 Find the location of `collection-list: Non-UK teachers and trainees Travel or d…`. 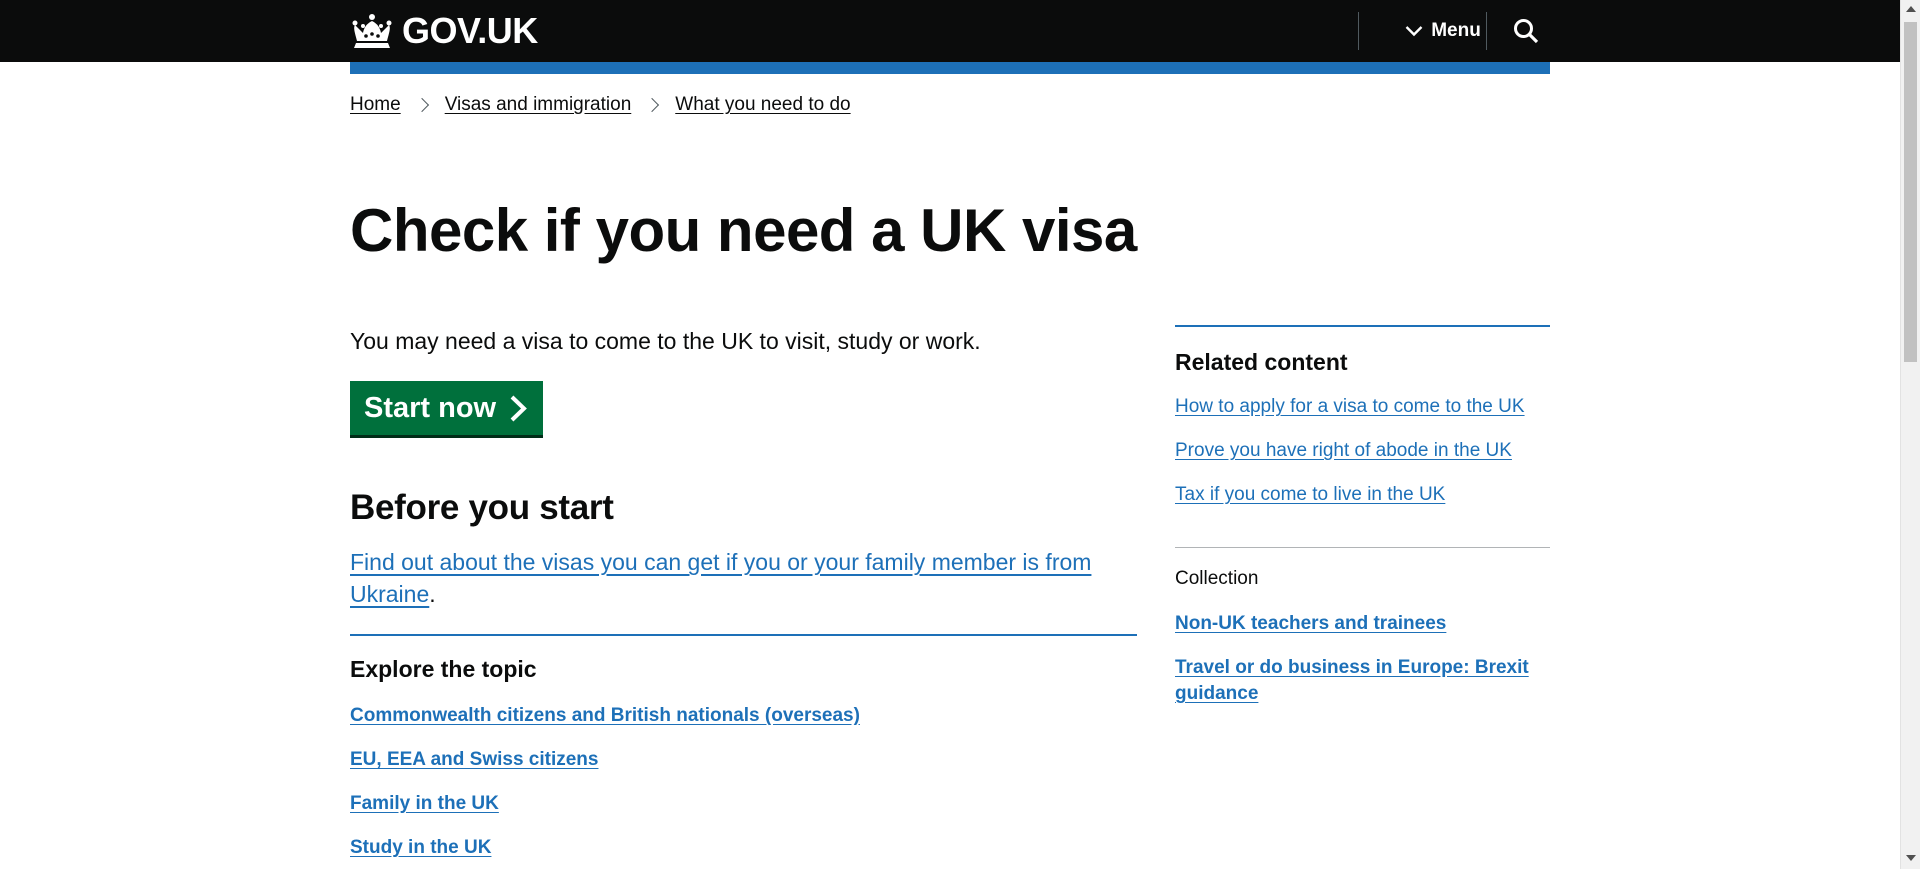

collection-list: Non-UK teachers and trainees Travel or d… is located at coordinates (1362, 668).